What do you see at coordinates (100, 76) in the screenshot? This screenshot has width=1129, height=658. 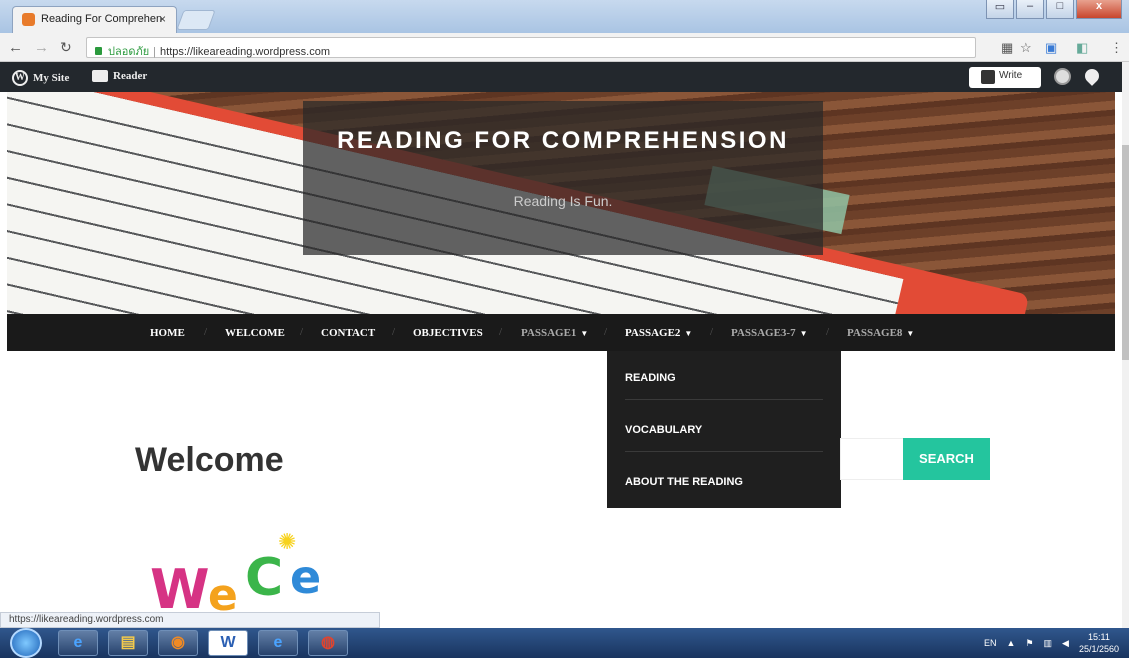 I see `reader-icon` at bounding box center [100, 76].